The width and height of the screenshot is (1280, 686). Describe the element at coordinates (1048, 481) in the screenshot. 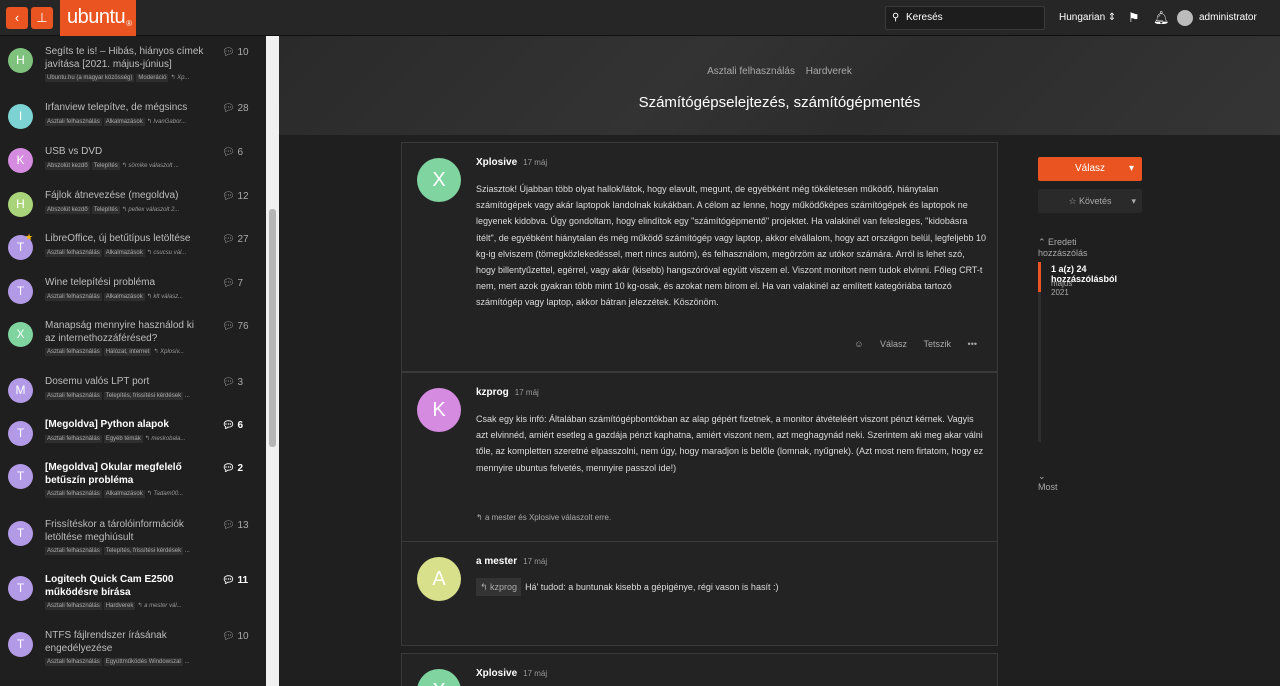

I see `now-link: ⌄ Most` at that location.